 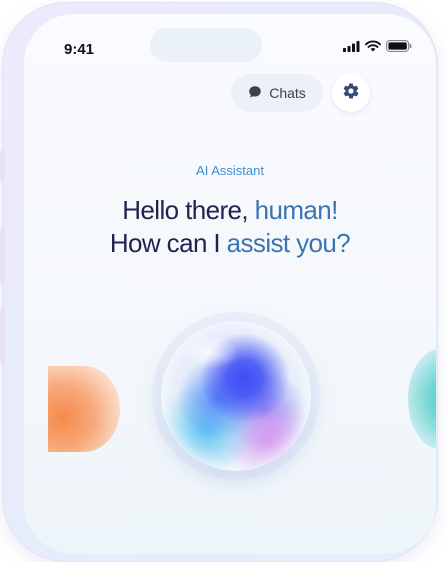 What do you see at coordinates (188, 210) in the screenshot?
I see `greeting-hello: Hello there,` at bounding box center [188, 210].